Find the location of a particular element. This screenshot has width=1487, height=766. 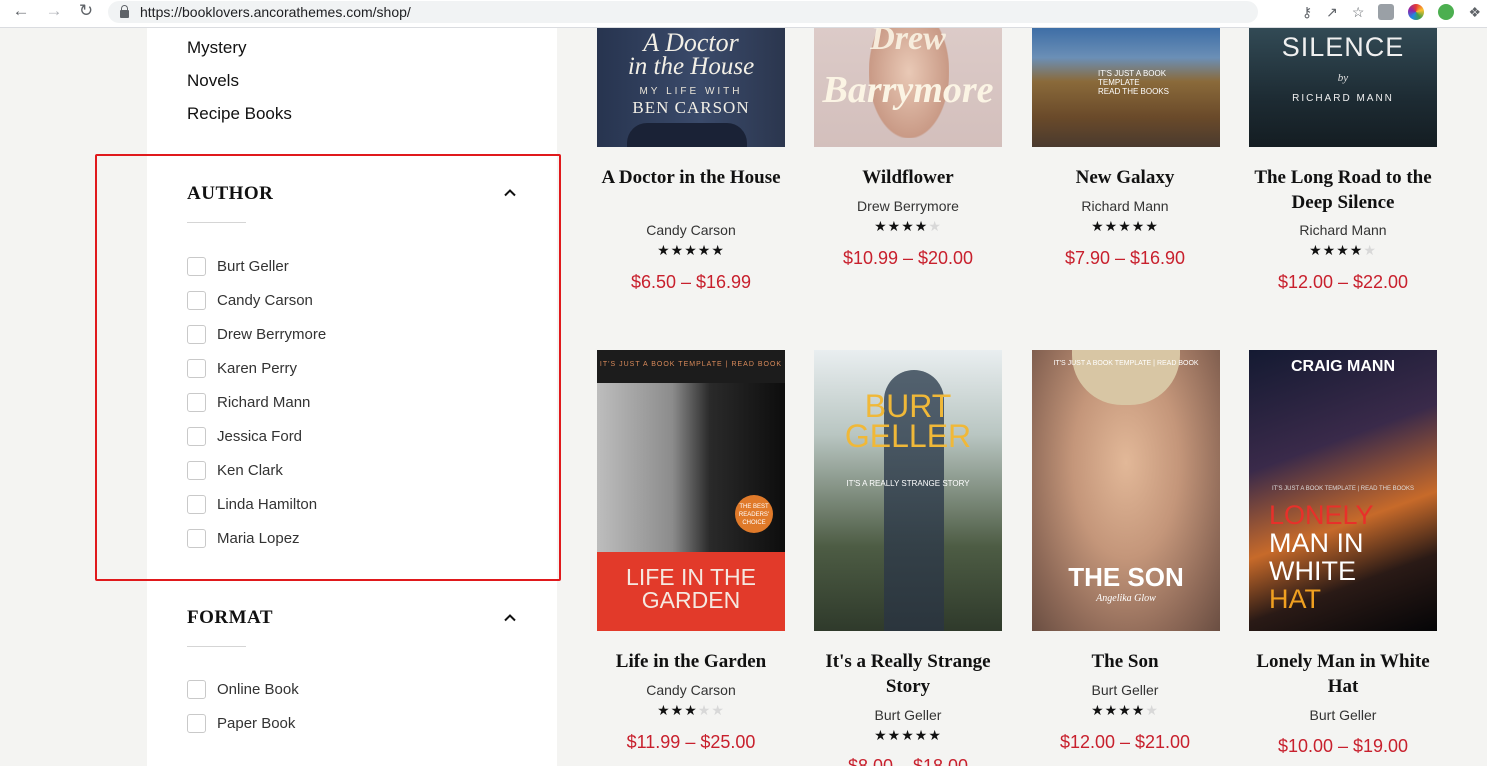

product-price: $8.00 – $18.00 is located at coordinates (908, 761).